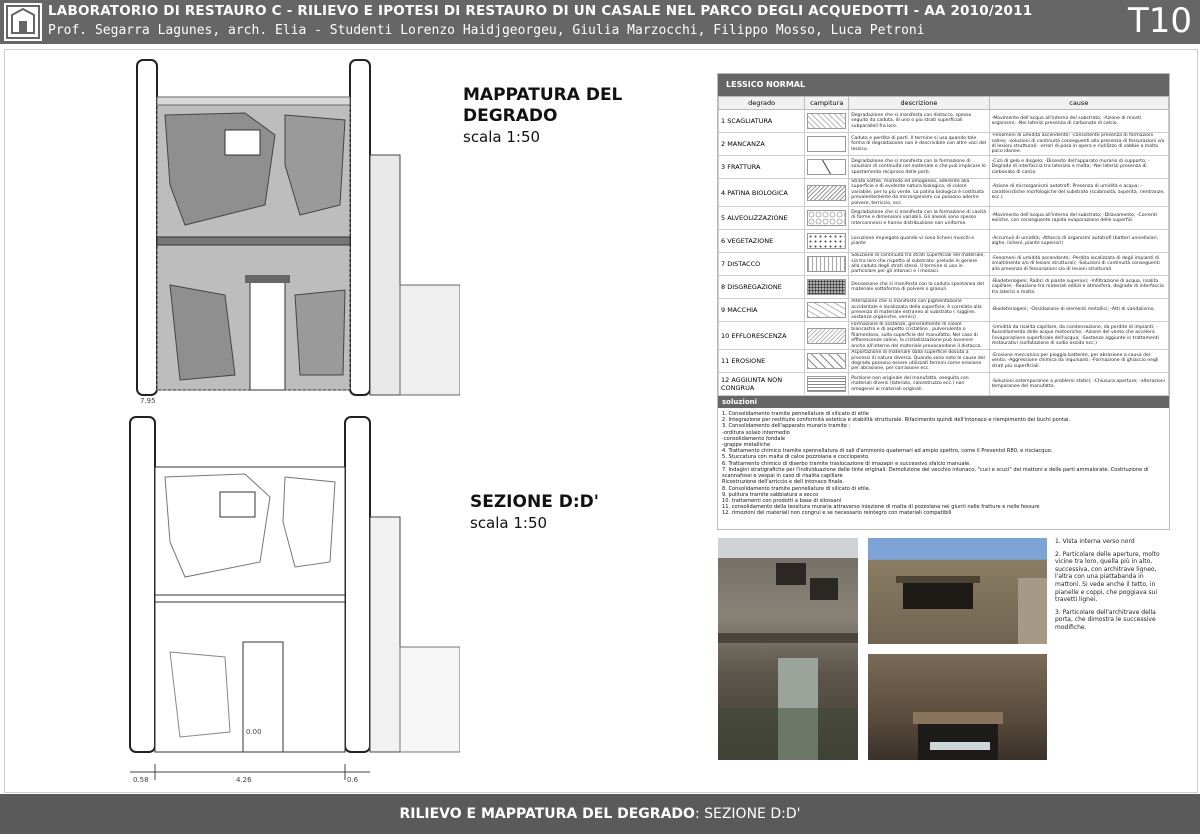 This screenshot has height=834, width=1200. Describe the element at coordinates (761, 103) in the screenshot. I see `col-degrado: degrado` at that location.